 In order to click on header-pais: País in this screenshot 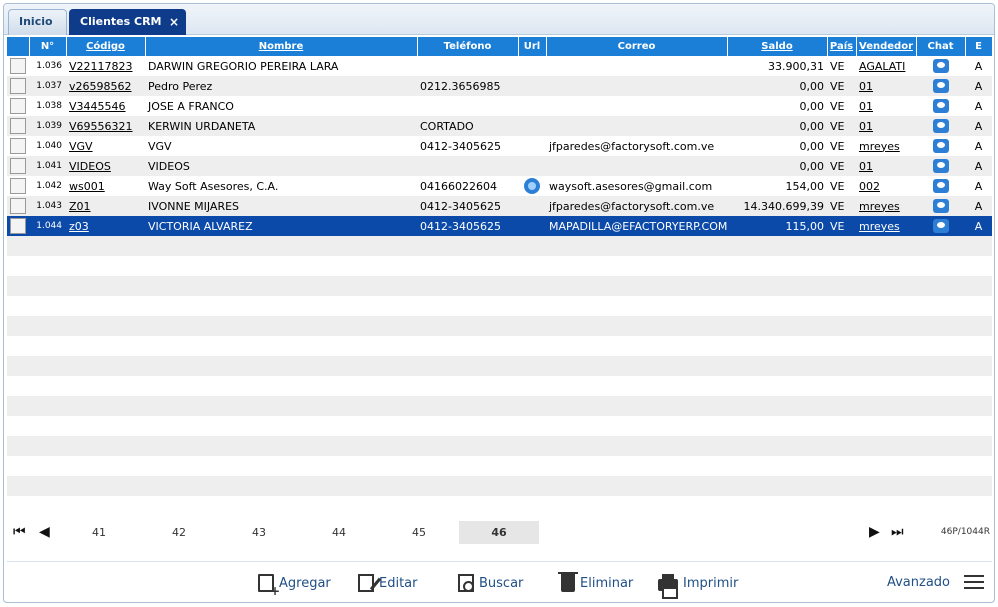, I will do `click(842, 46)`.